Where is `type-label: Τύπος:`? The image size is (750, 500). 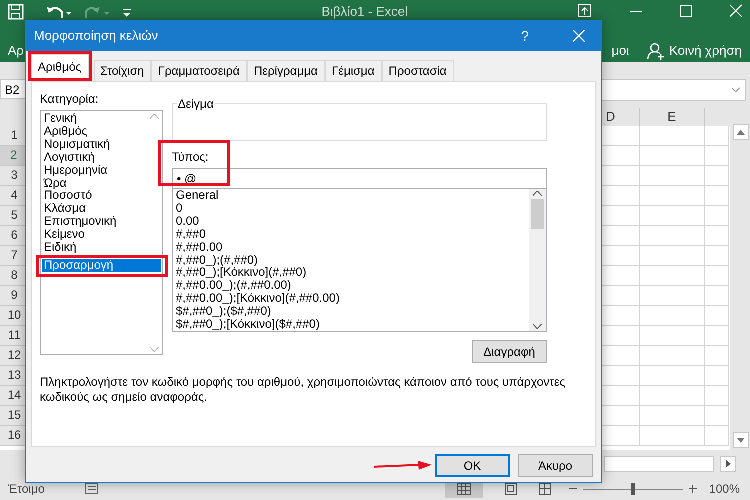
type-label: Τύπος: is located at coordinates (191, 157).